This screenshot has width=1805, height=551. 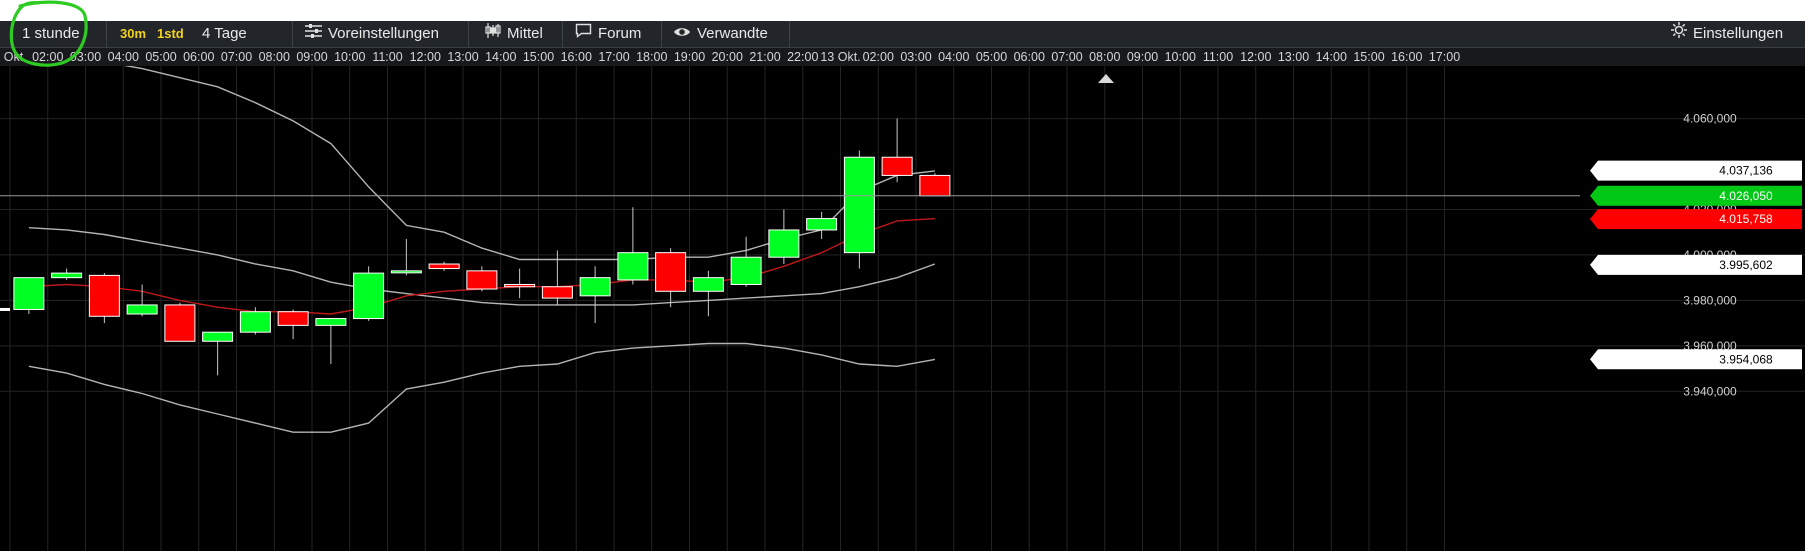 I want to click on gear-icon, so click(x=1679, y=34).